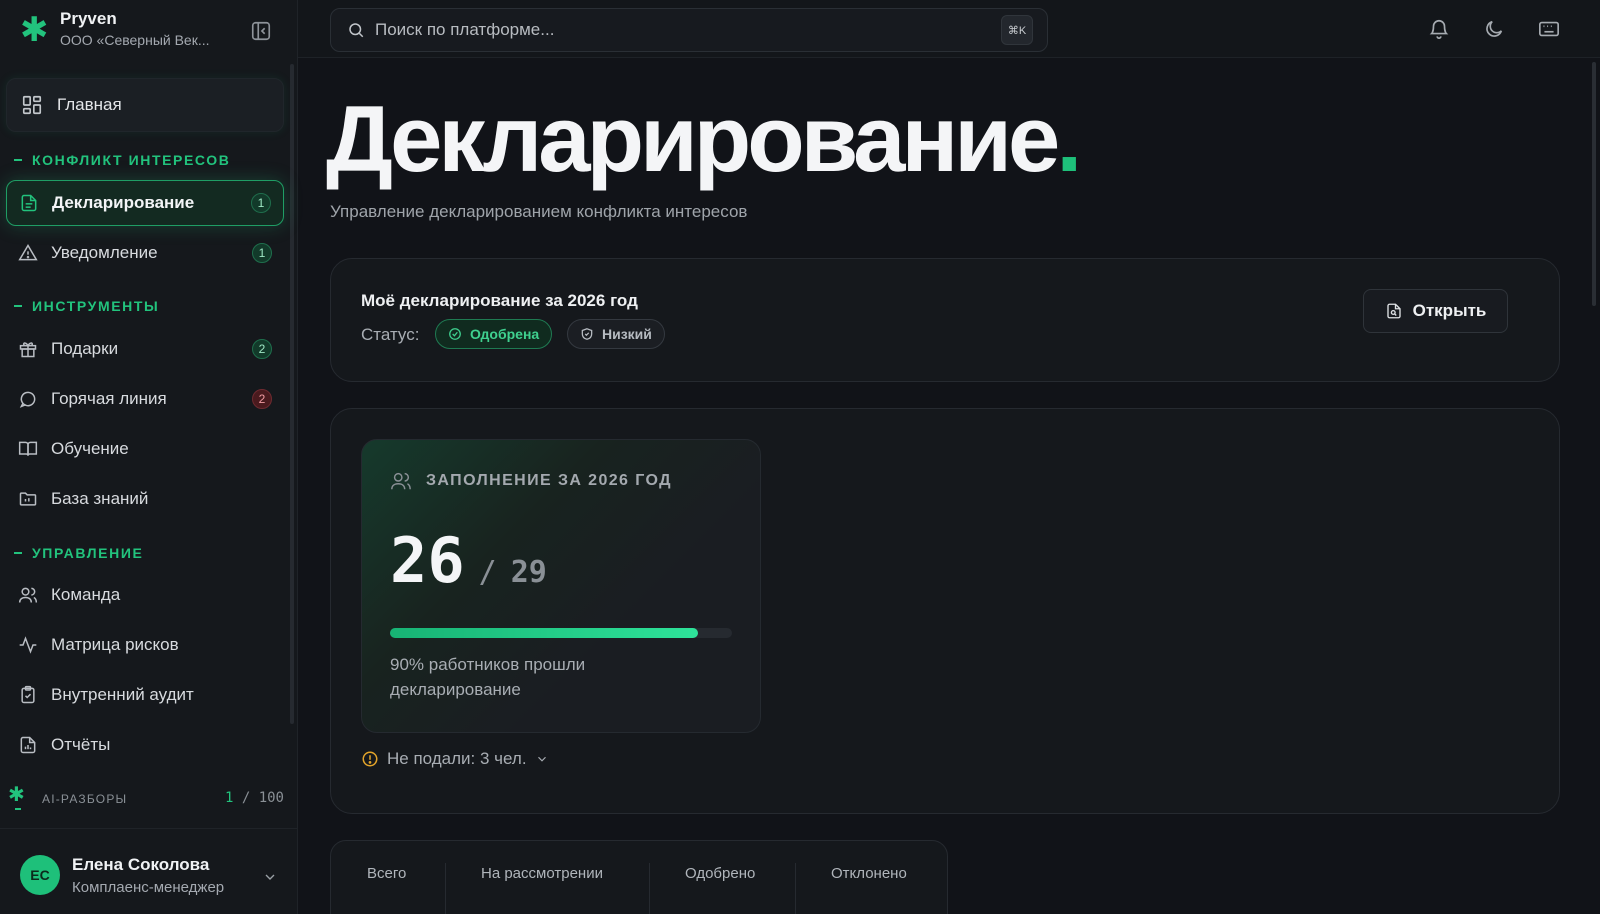  Describe the element at coordinates (499, 300) in the screenshot. I see `declaration-title: Моё декларирование за 2026 год` at that location.